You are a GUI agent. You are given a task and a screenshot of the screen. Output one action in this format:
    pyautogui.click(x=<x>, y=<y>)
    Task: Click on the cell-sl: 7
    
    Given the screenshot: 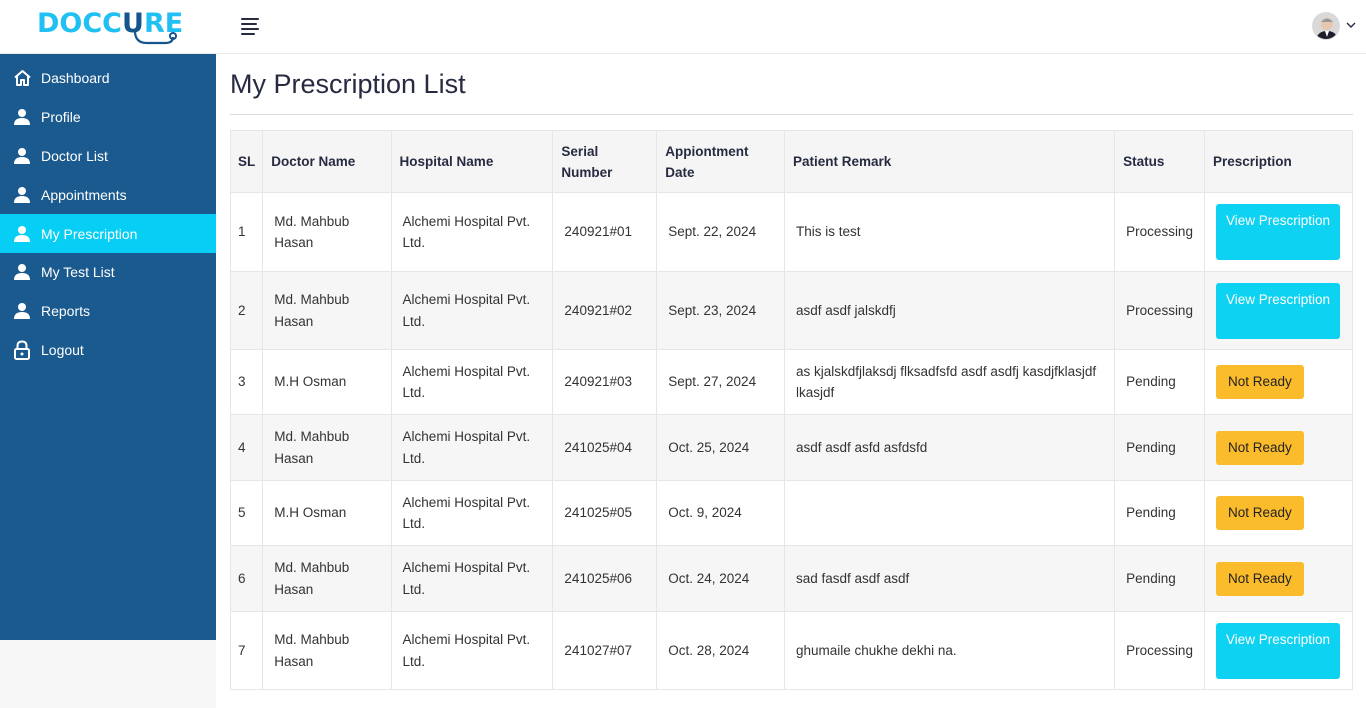 What is the action you would take?
    pyautogui.click(x=246, y=650)
    